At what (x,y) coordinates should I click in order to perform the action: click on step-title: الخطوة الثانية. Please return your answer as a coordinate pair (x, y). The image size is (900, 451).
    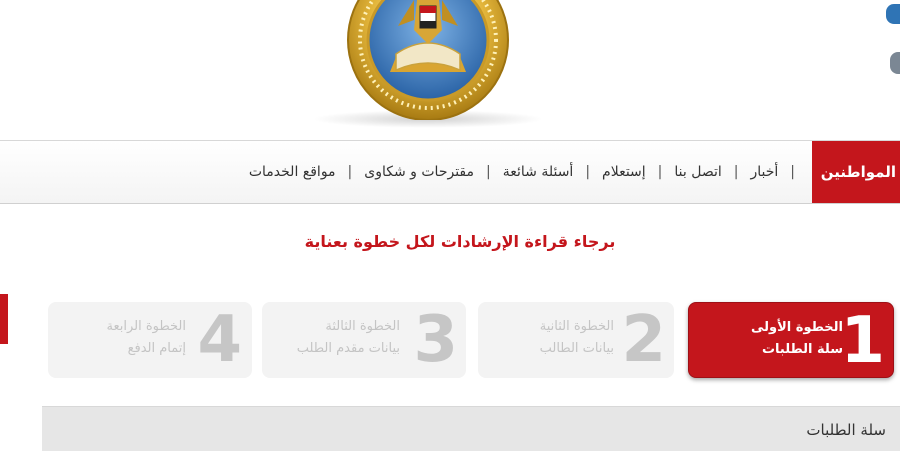
    Looking at the image, I should click on (576, 326).